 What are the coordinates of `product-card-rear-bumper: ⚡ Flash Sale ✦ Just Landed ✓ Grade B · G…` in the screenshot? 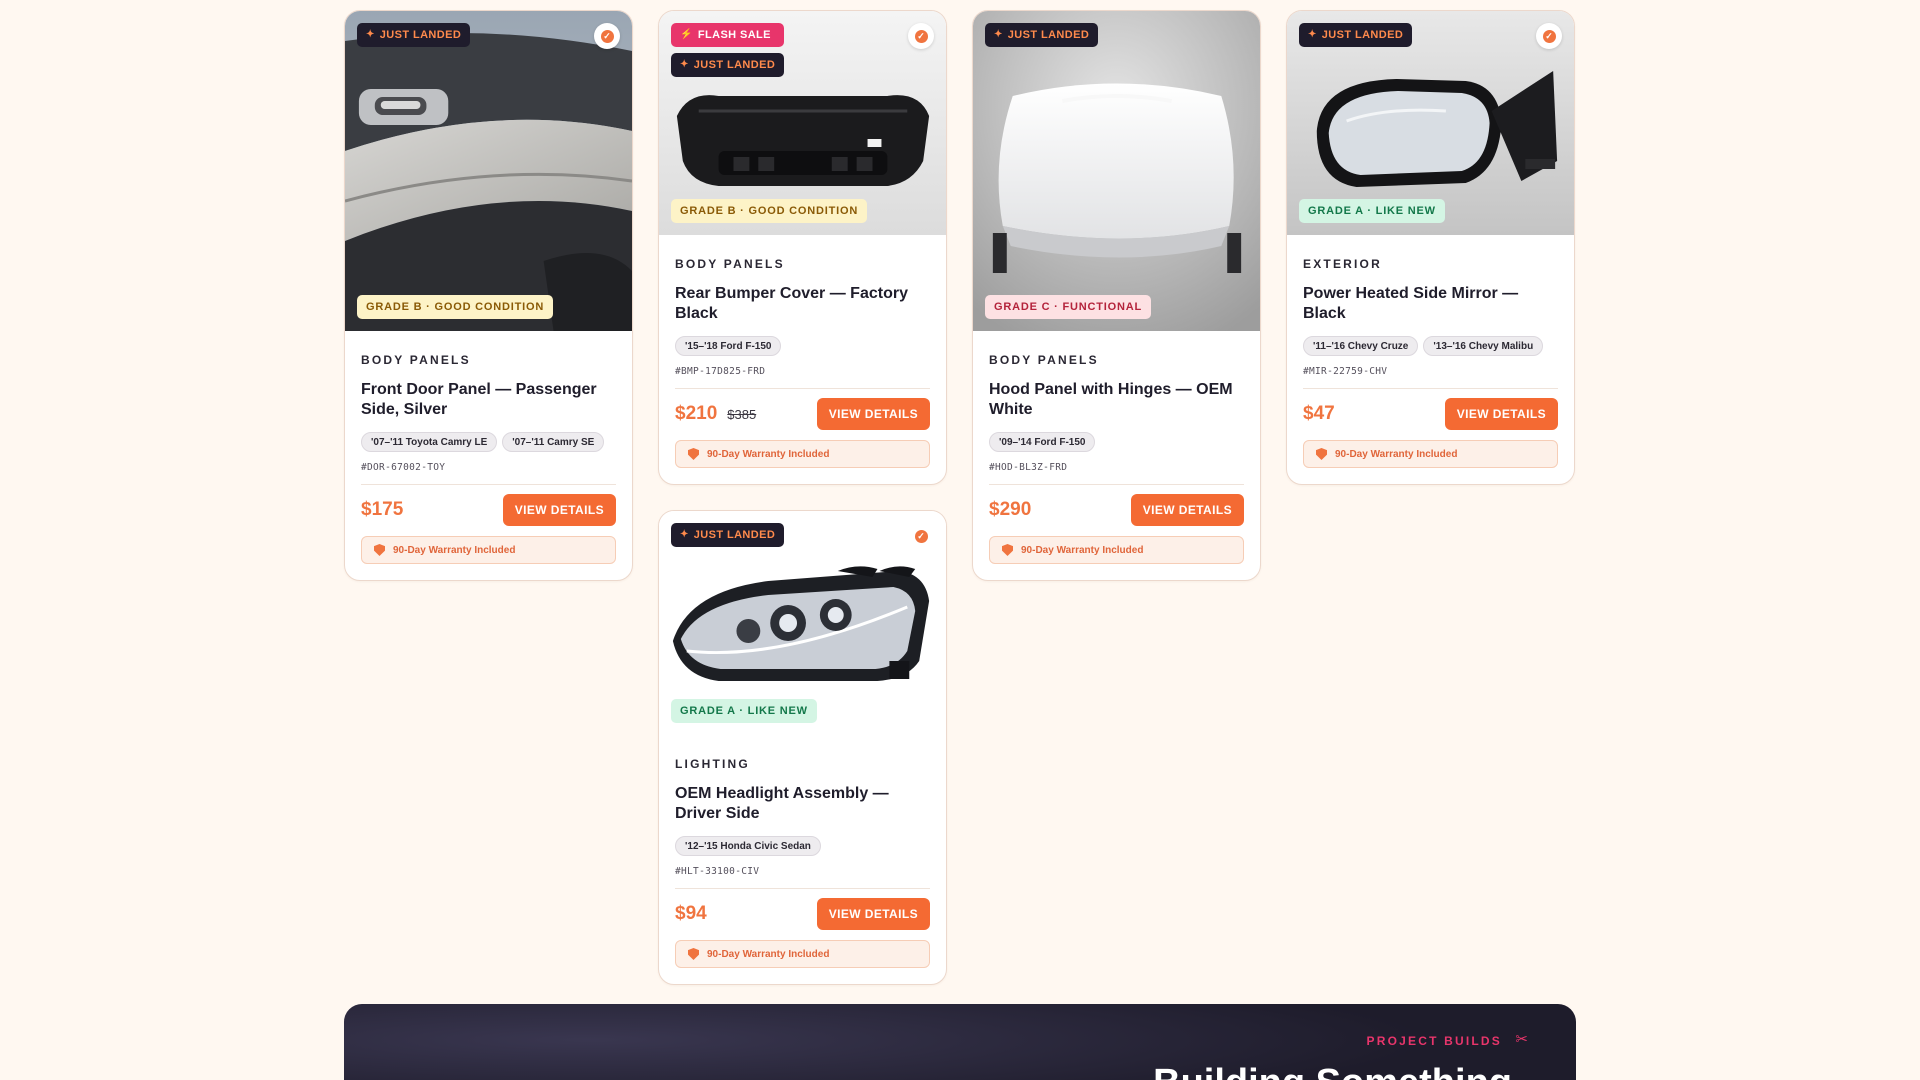 It's located at (802, 247).